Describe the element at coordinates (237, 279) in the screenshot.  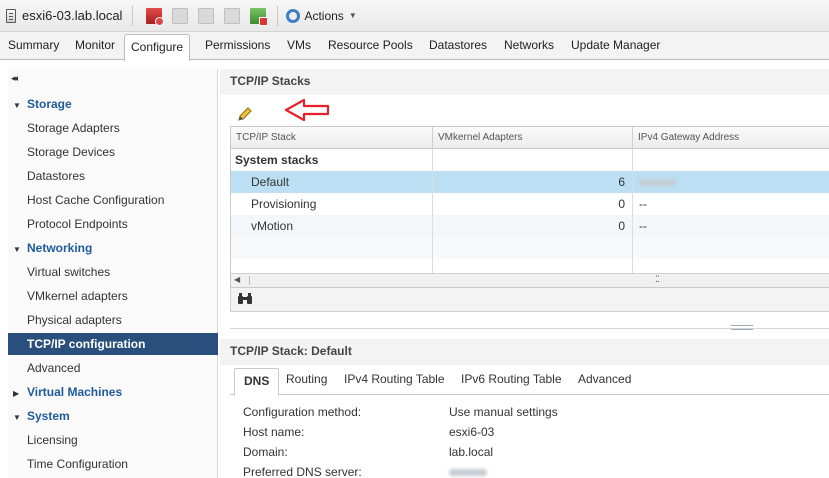
I see `scroll-left-icon: ◀` at that location.